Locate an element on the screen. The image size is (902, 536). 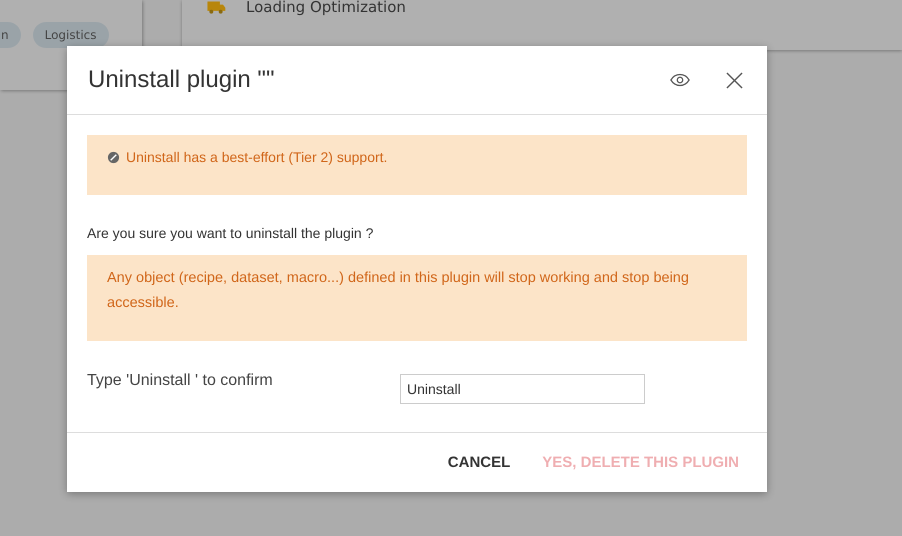
tag: n is located at coordinates (10, 35).